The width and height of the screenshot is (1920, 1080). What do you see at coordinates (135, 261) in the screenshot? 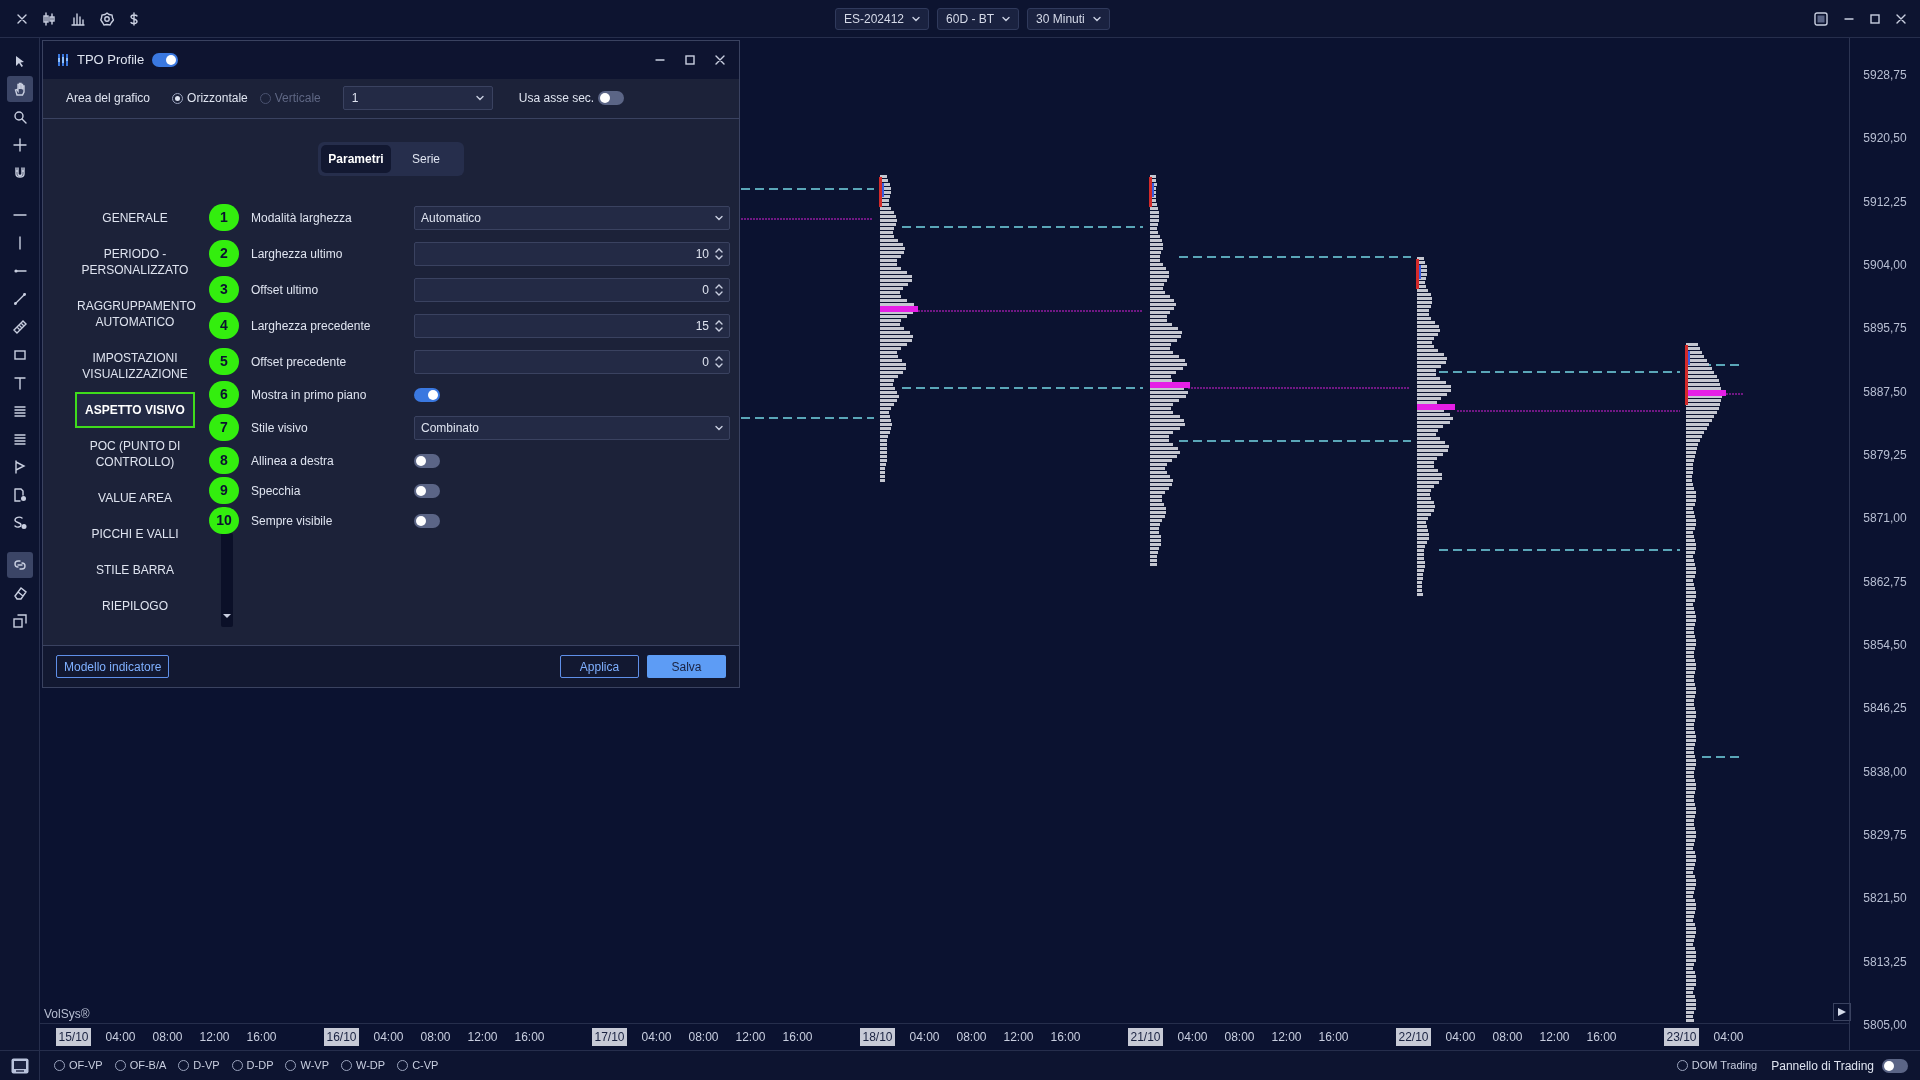
I see `category-item: PERIODO - PERSONALIZZATO` at bounding box center [135, 261].